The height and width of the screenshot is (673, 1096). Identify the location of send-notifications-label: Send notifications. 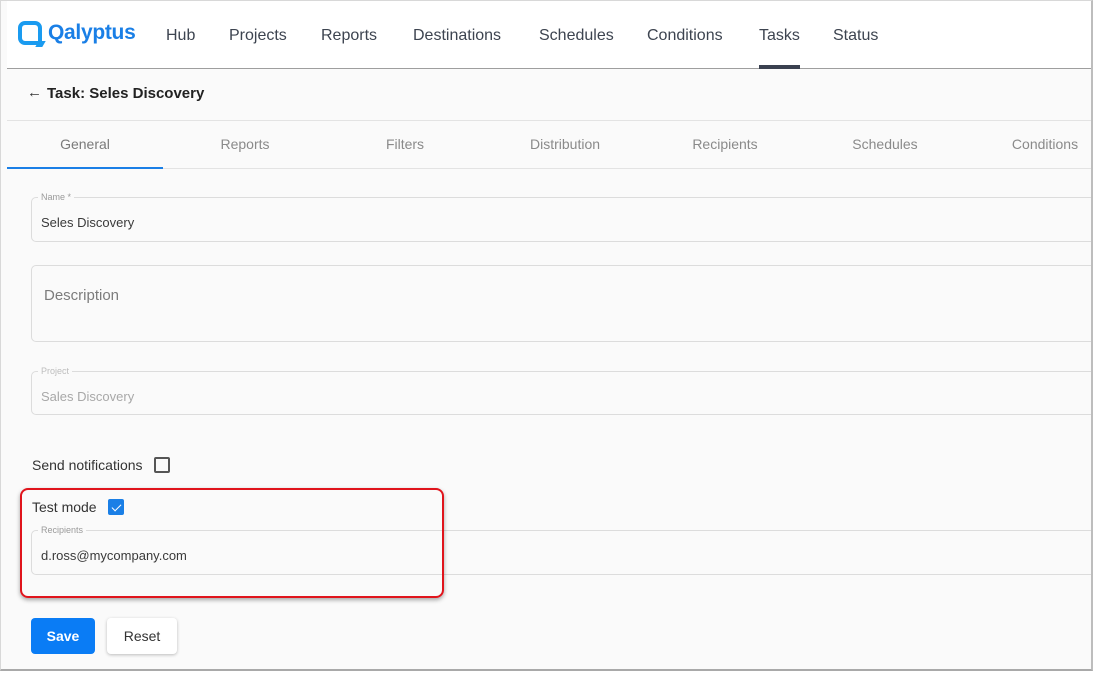
(87, 465).